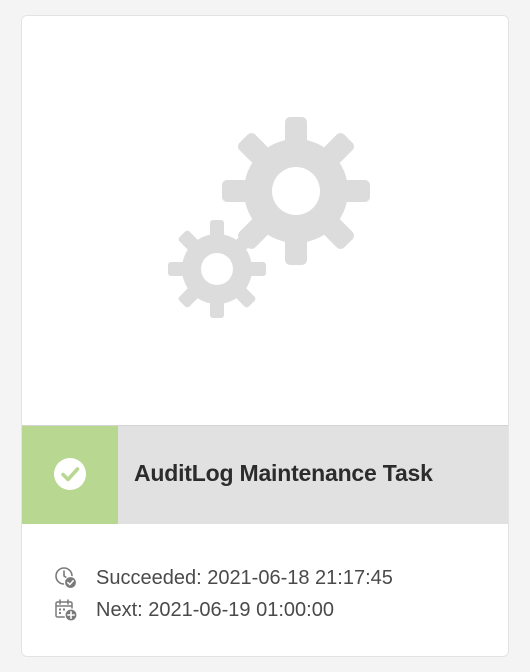  I want to click on task-title: AuditLog Maintenance Task, so click(283, 473).